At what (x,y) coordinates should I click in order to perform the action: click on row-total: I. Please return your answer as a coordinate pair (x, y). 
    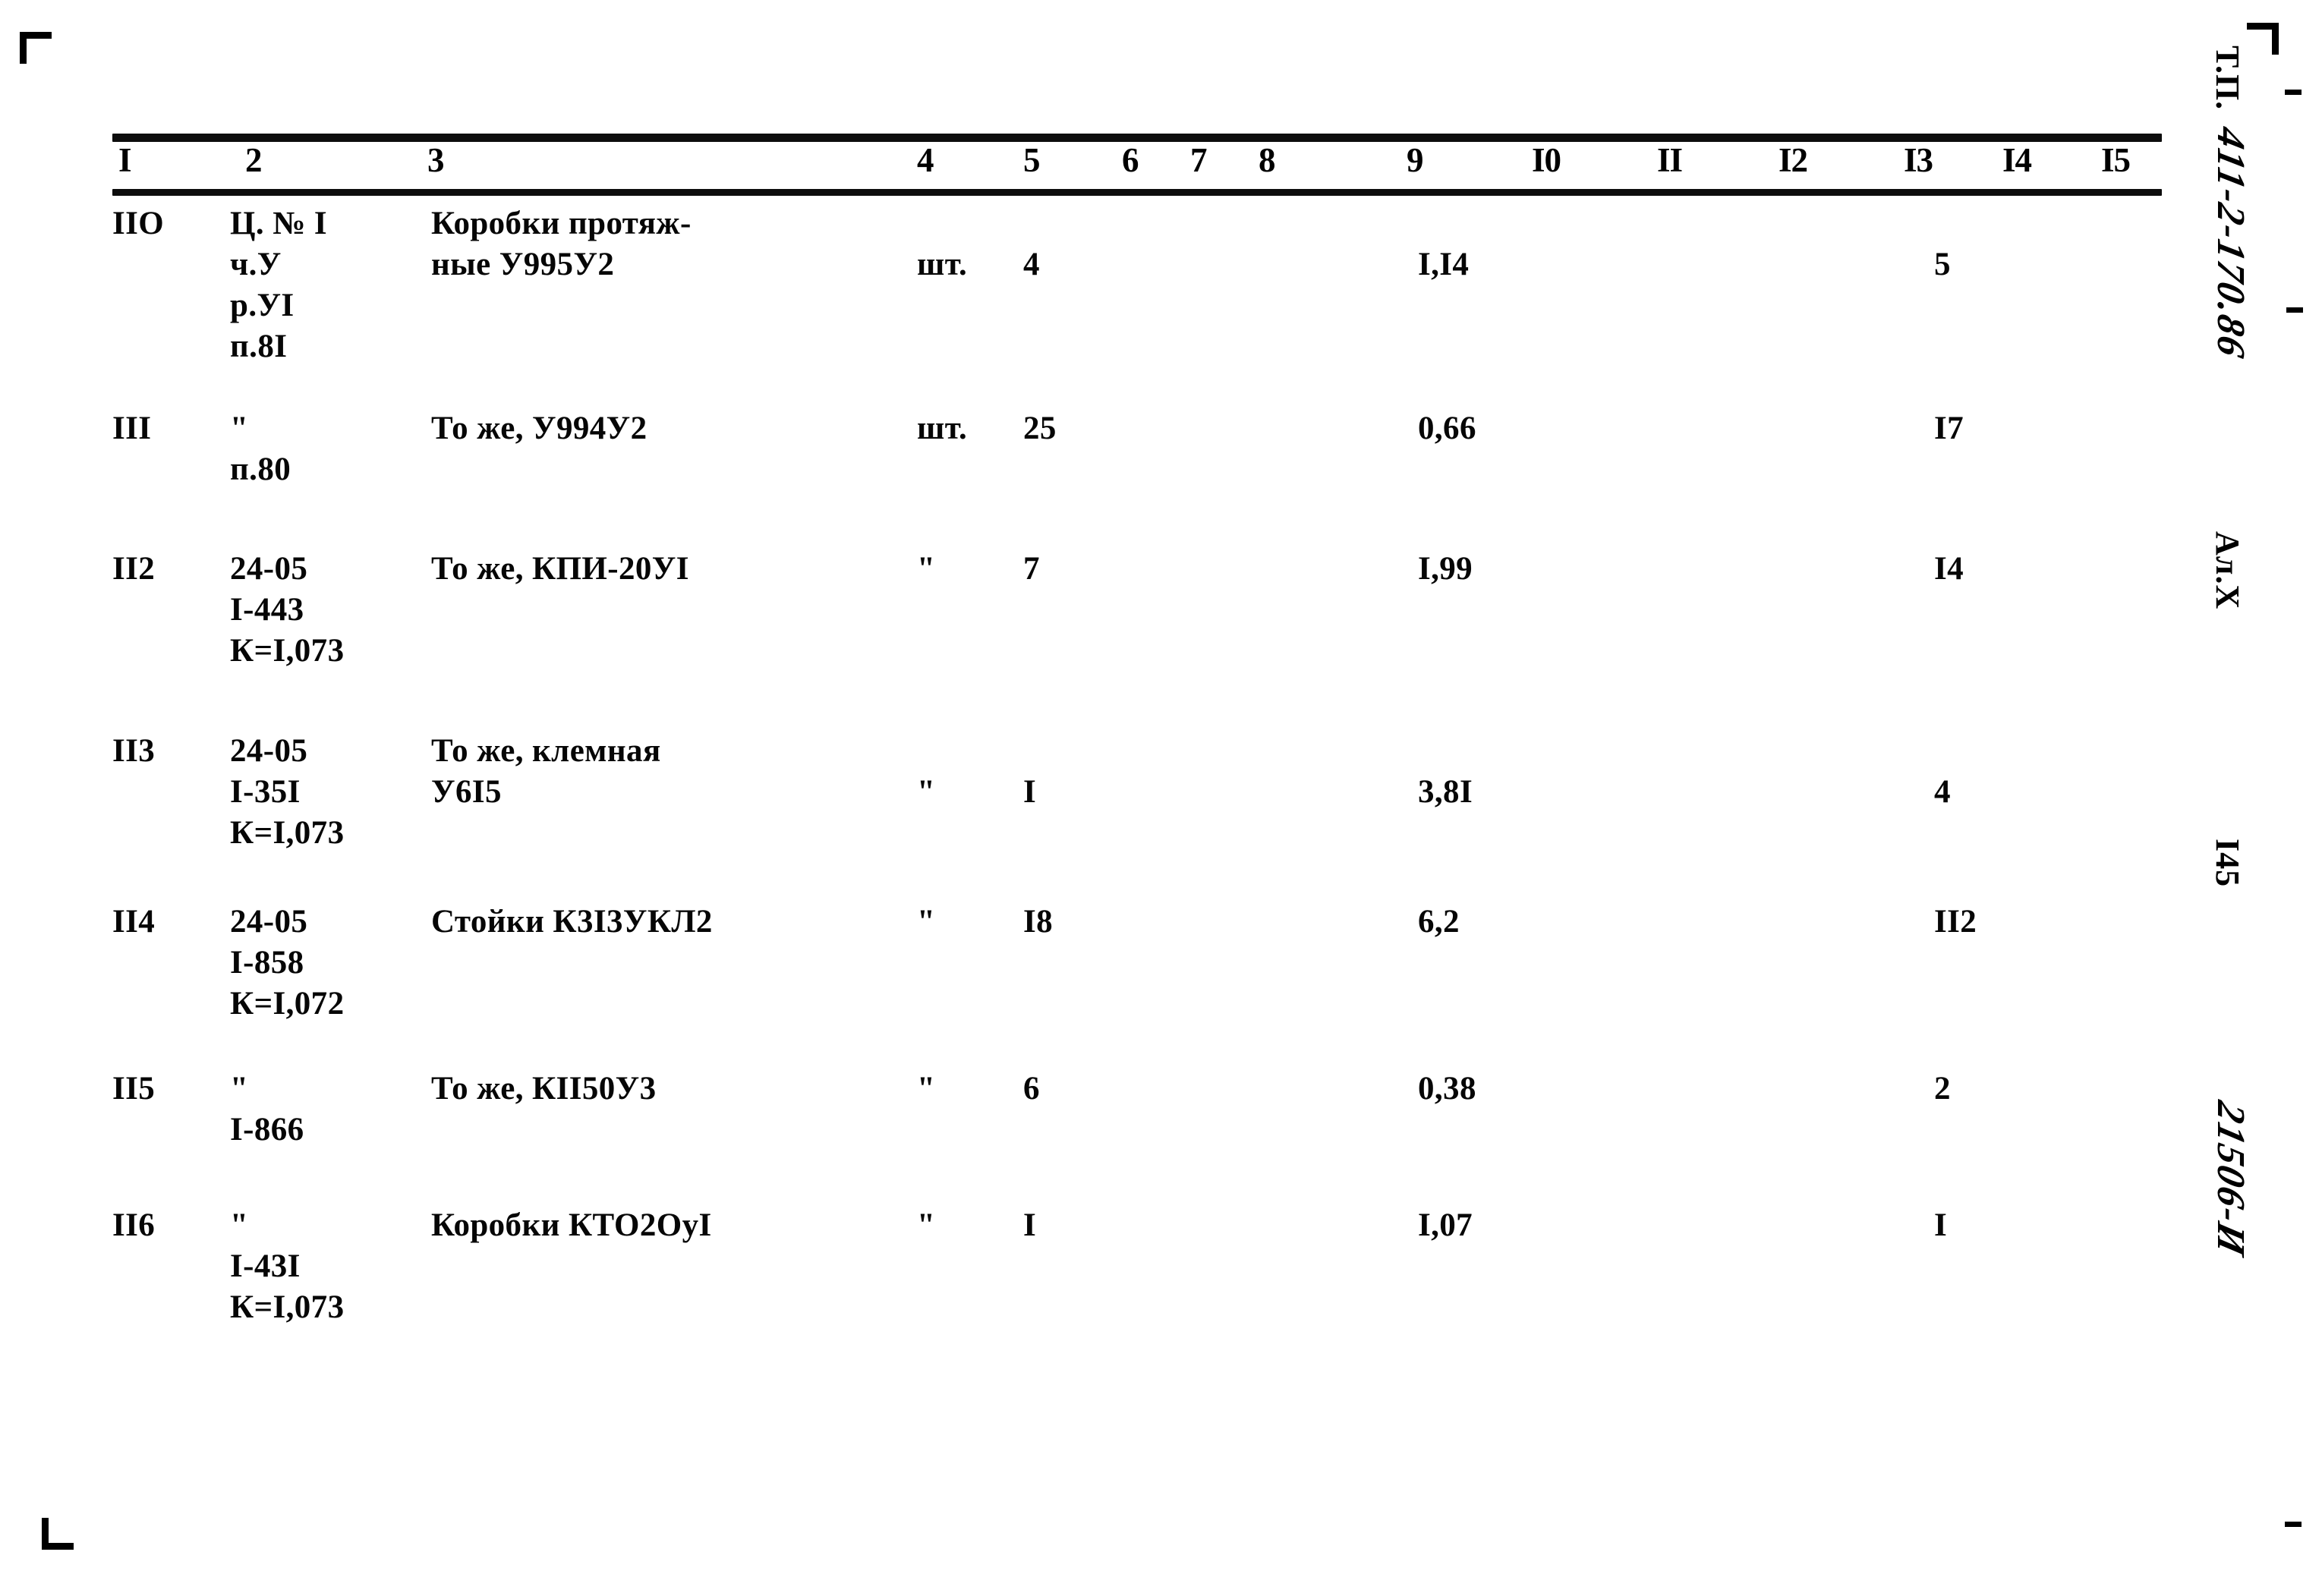
    Looking at the image, I should click on (1941, 1225).